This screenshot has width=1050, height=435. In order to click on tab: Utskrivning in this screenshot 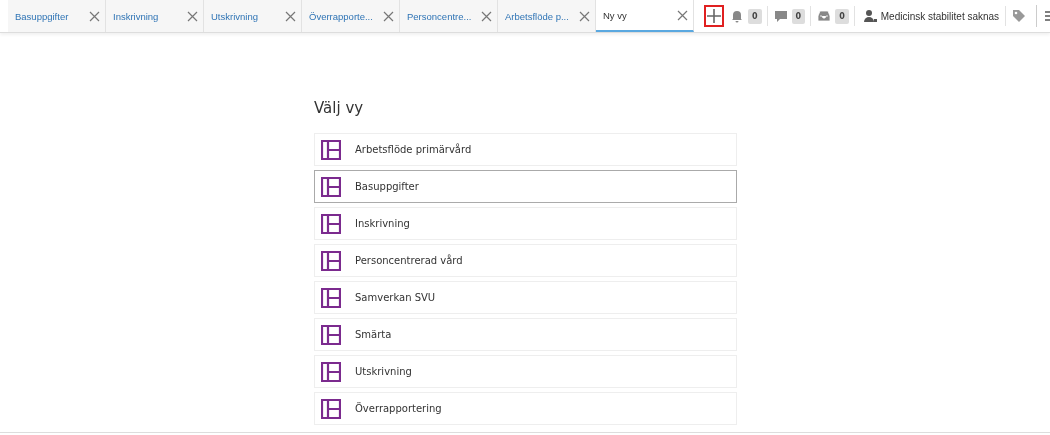, I will do `click(253, 16)`.